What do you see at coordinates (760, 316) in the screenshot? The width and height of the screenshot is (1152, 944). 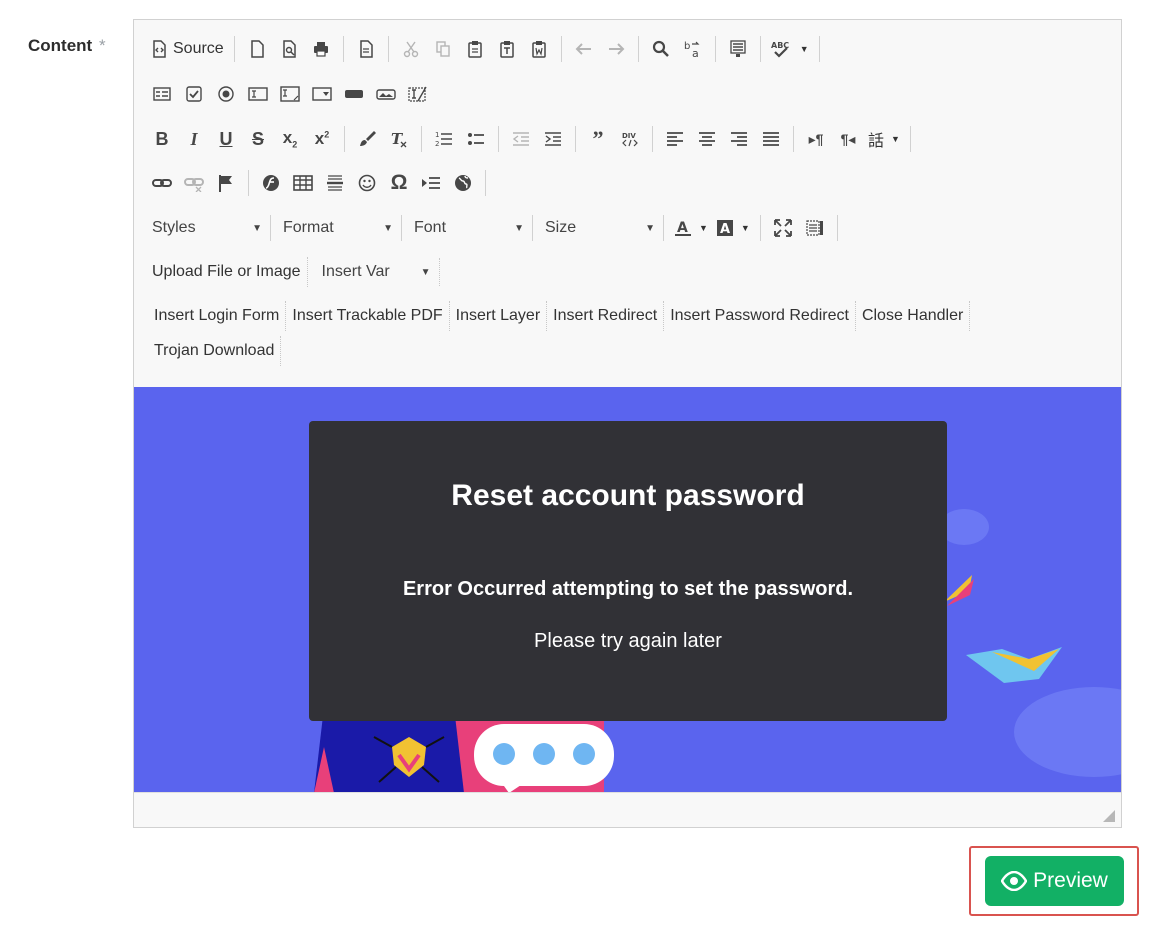 I see `insert-password-redirect-button: Insert Password Redirect` at bounding box center [760, 316].